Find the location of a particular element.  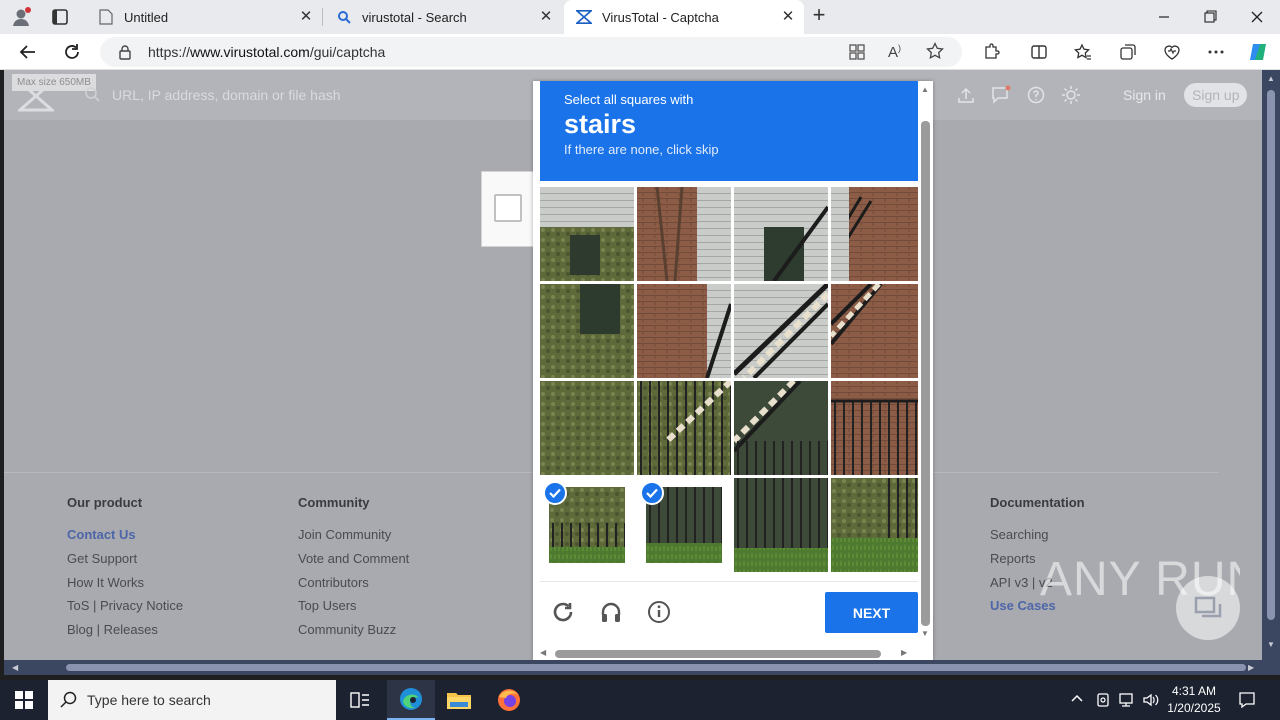

page-vertical-scrollbar: ▲ ▼ is located at coordinates (1271, 372).